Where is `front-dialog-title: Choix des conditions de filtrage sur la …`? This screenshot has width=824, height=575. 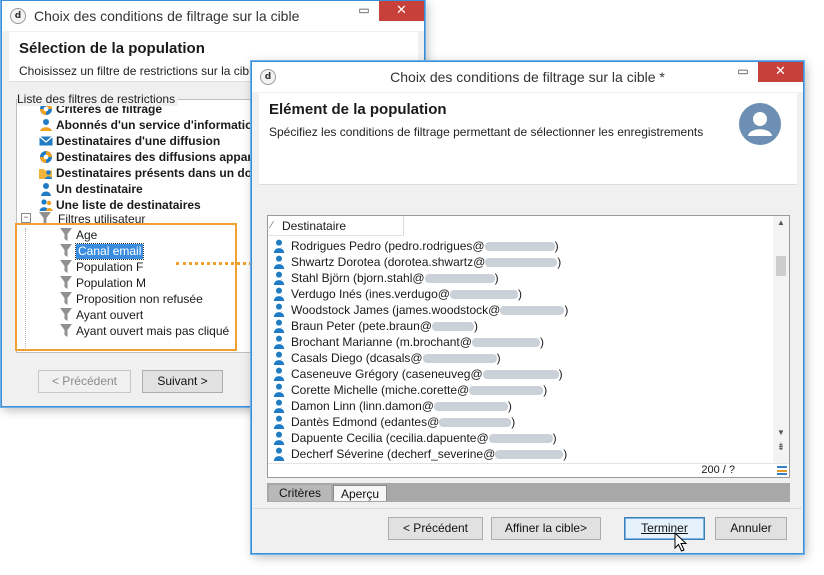 front-dialog-title: Choix des conditions de filtrage sur la … is located at coordinates (527, 77).